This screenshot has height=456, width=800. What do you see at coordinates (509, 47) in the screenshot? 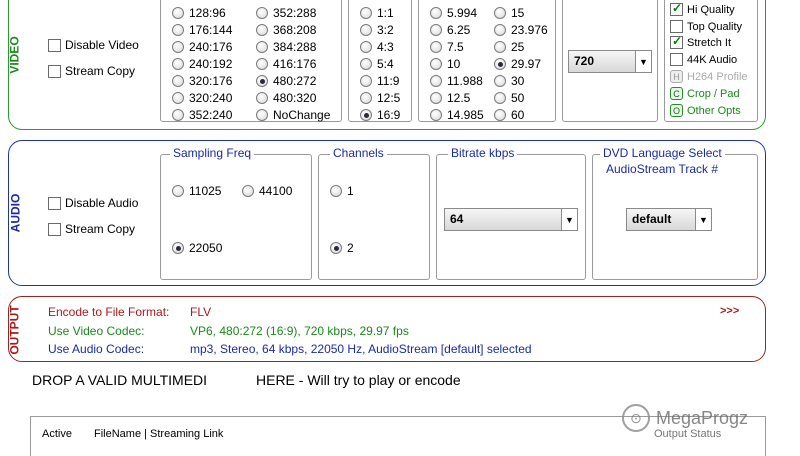
I see `fps-option: 25` at bounding box center [509, 47].